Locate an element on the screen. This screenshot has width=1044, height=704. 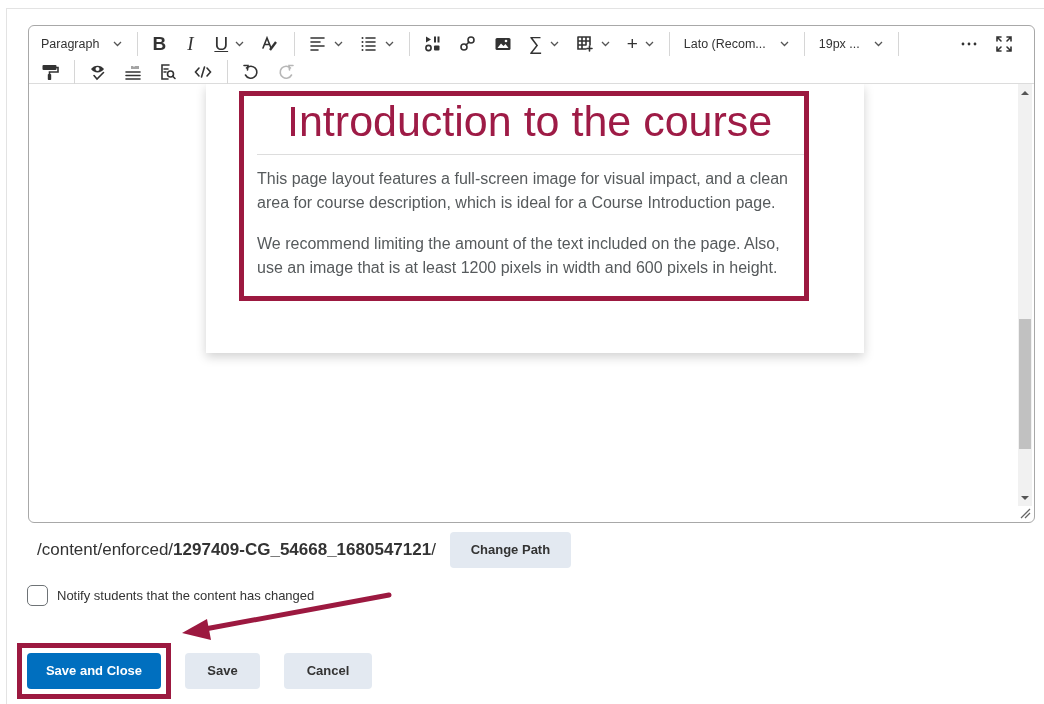
spellcheck-icon is located at coordinates (98, 72).